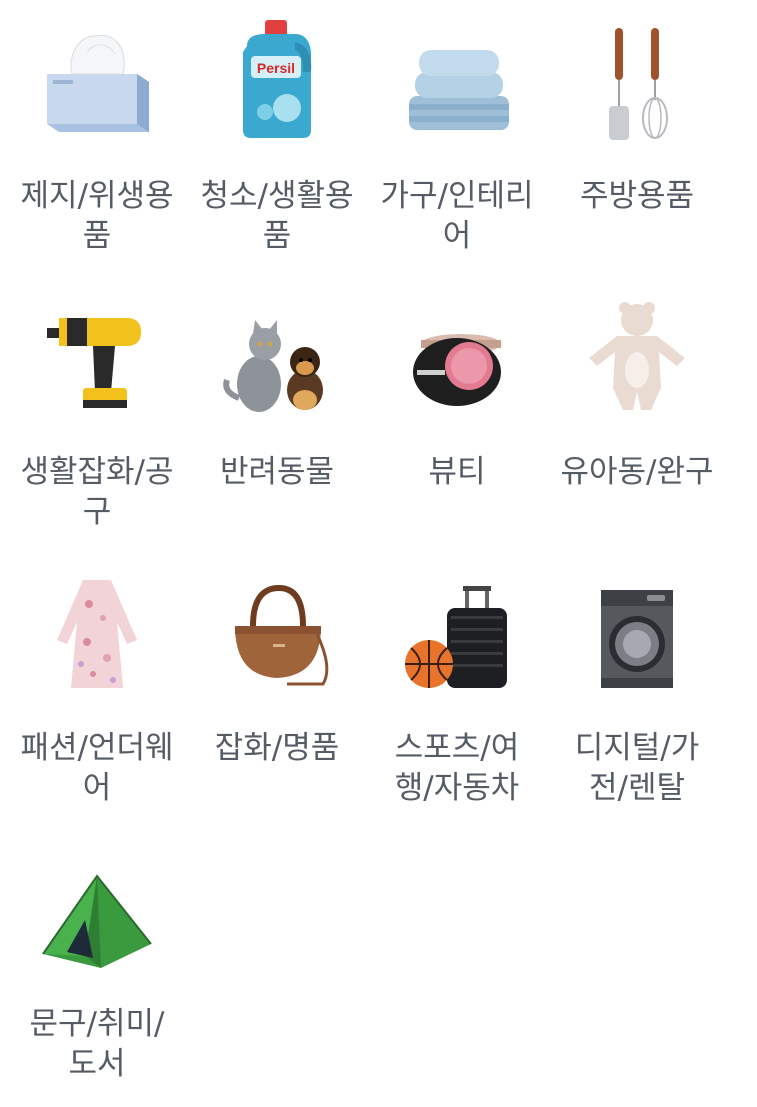 The height and width of the screenshot is (1107, 757). I want to click on category-furniture: 가구/인테리어, so click(457, 138).